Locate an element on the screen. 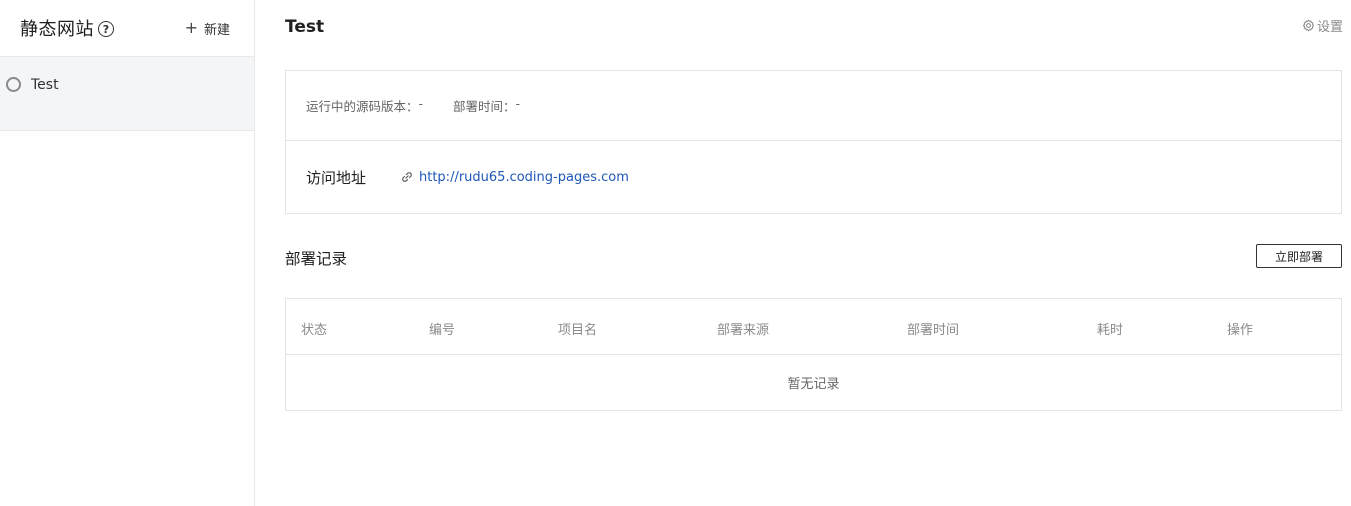  column-duration: 耗时 is located at coordinates (1110, 330).